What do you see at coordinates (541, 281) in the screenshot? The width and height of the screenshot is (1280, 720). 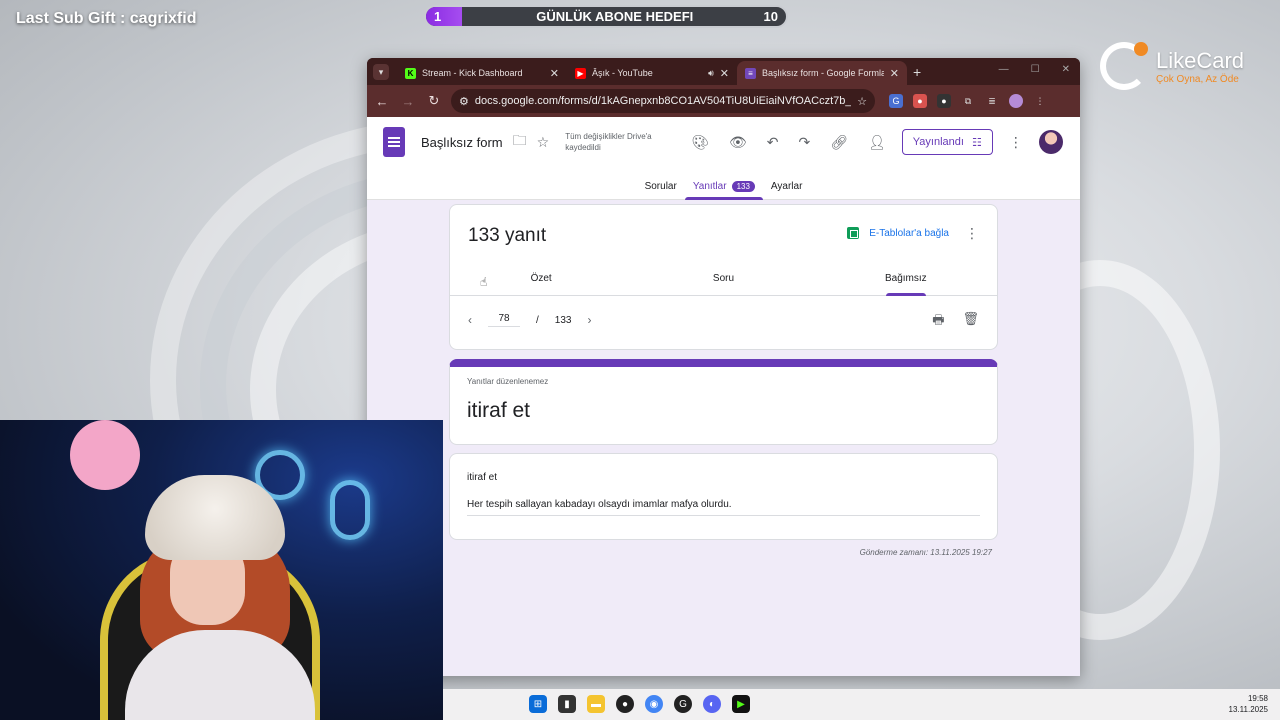 I see `tab-summary: Özet` at bounding box center [541, 281].